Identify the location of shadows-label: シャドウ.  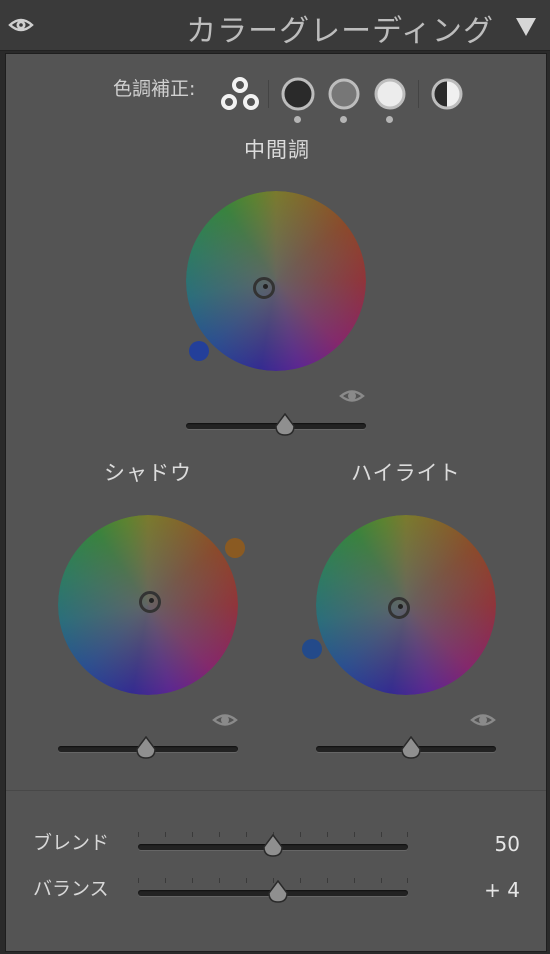
(148, 473).